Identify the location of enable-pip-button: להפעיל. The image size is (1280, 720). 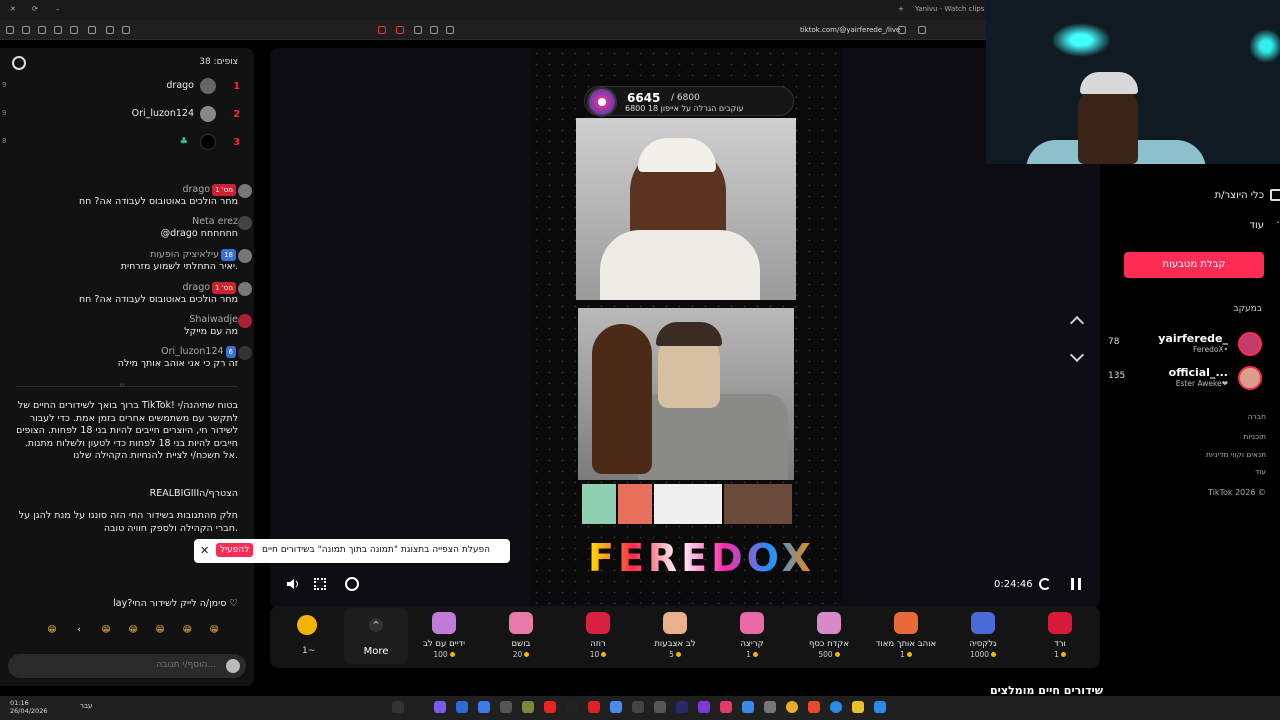
(235, 550).